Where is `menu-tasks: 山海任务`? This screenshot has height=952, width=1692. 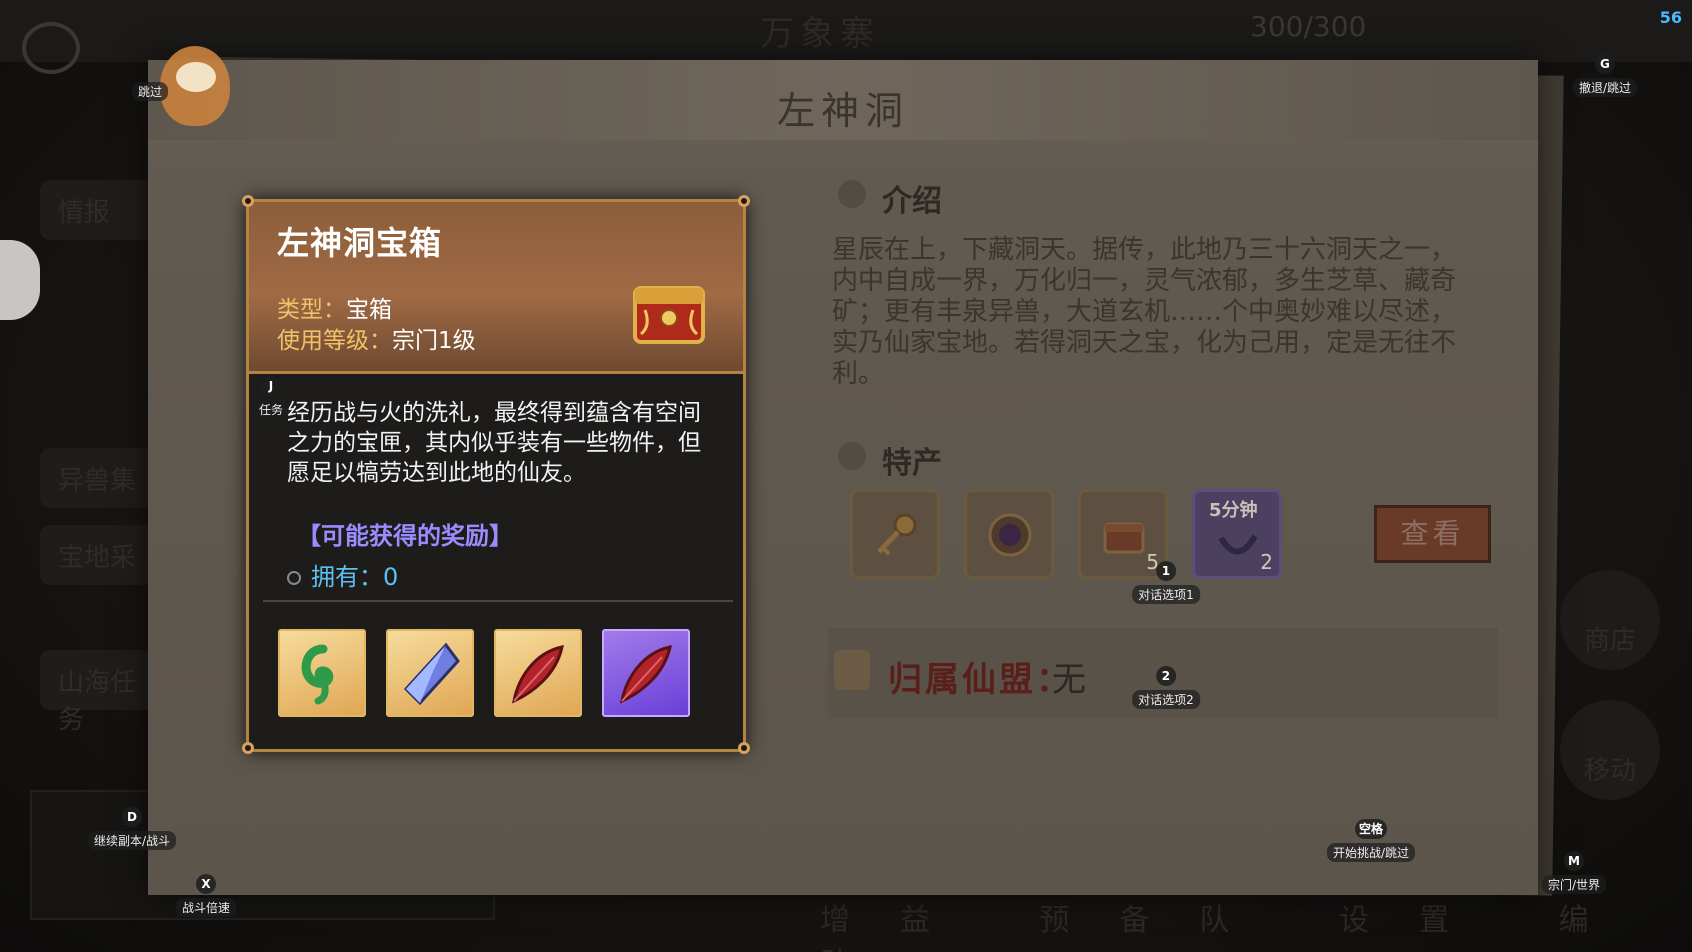
menu-tasks: 山海任务 is located at coordinates (100, 692).